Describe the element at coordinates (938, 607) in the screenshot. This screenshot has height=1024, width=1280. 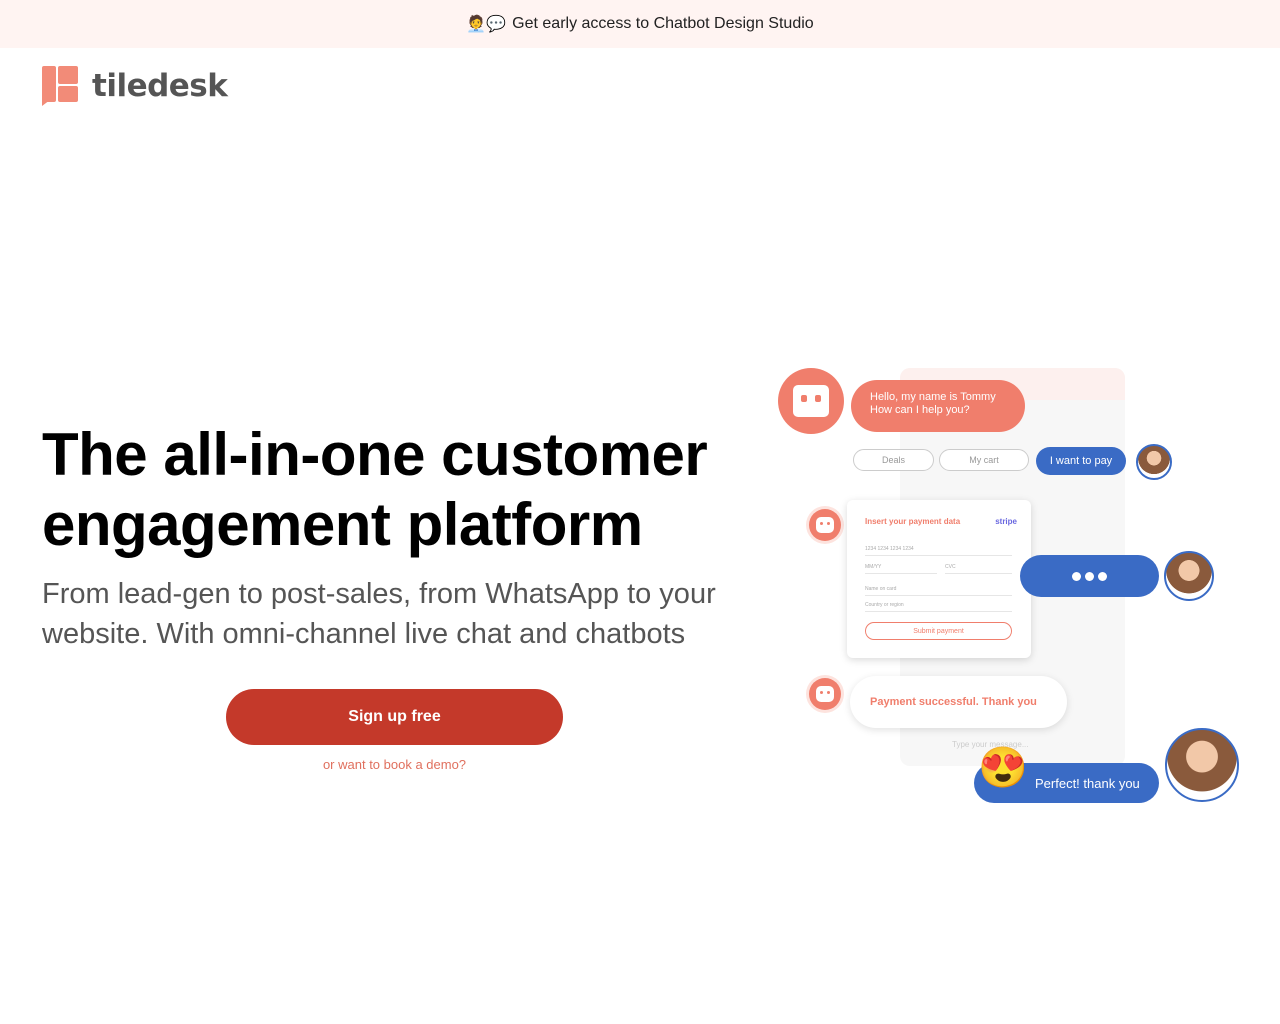
I see `country-field: Country or region` at that location.